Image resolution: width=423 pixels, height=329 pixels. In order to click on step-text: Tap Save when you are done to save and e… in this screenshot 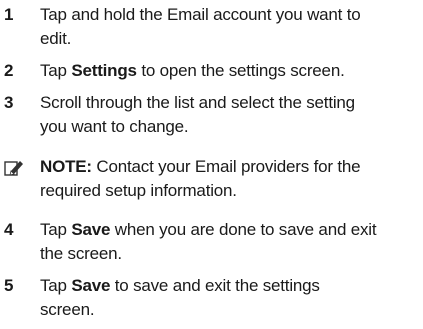, I will do `click(230, 242)`.